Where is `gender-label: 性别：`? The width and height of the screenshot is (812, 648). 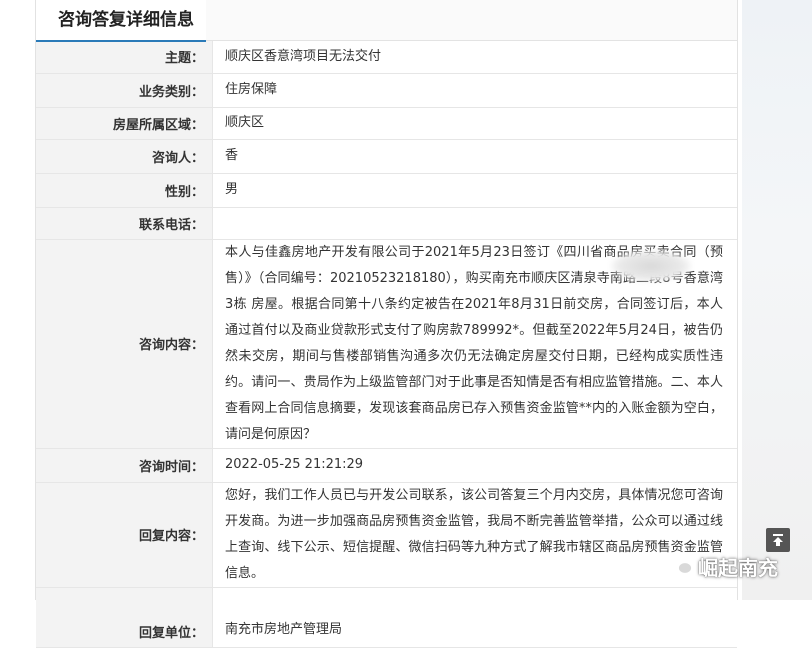
gender-label: 性别： is located at coordinates (124, 190).